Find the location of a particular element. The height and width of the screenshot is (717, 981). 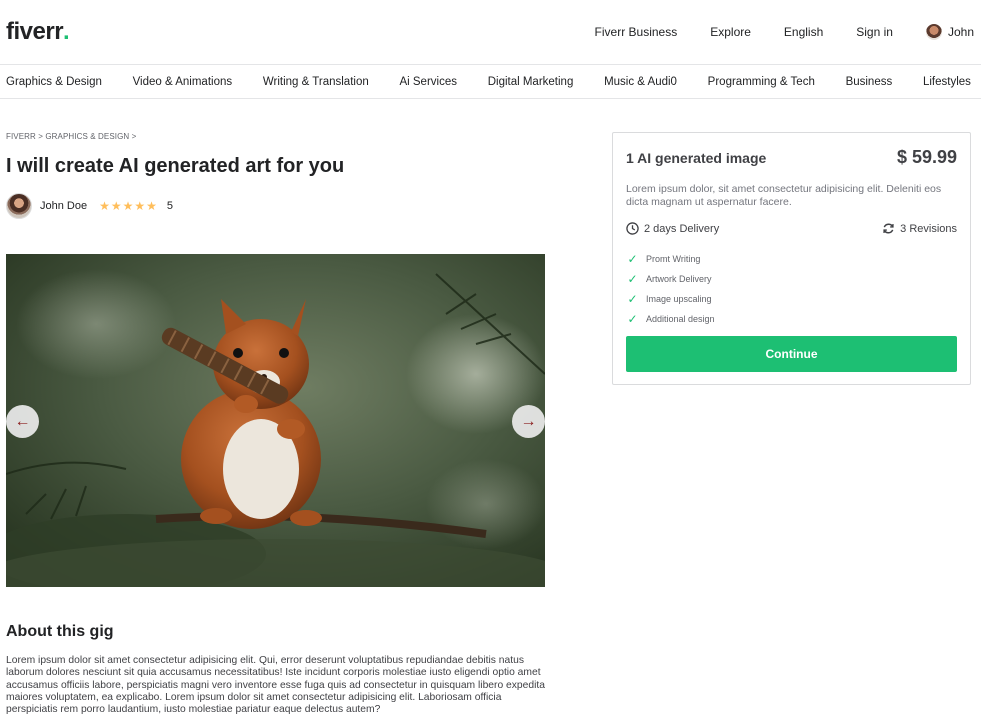

gallery-next-button: → is located at coordinates (528, 421).